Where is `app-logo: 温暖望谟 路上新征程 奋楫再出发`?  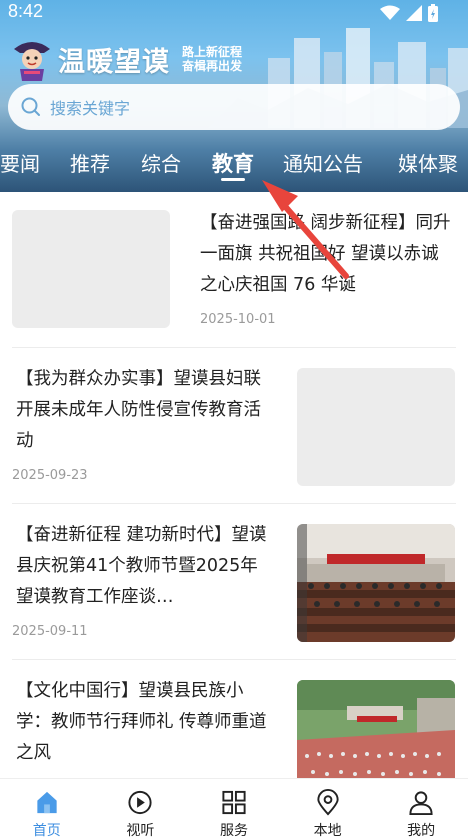
app-logo: 温暖望谟 路上新征程 奋楫再出发 is located at coordinates (126, 59).